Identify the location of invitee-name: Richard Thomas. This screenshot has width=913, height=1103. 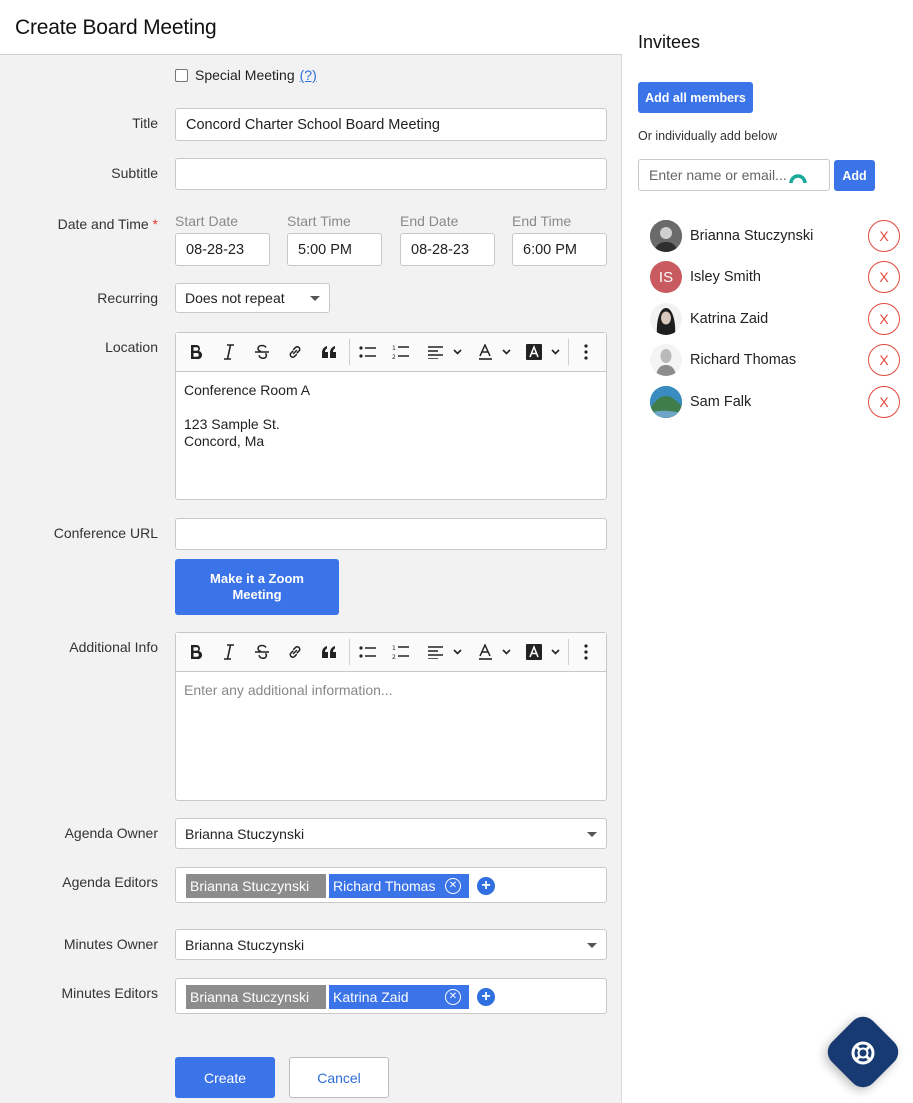
(743, 360).